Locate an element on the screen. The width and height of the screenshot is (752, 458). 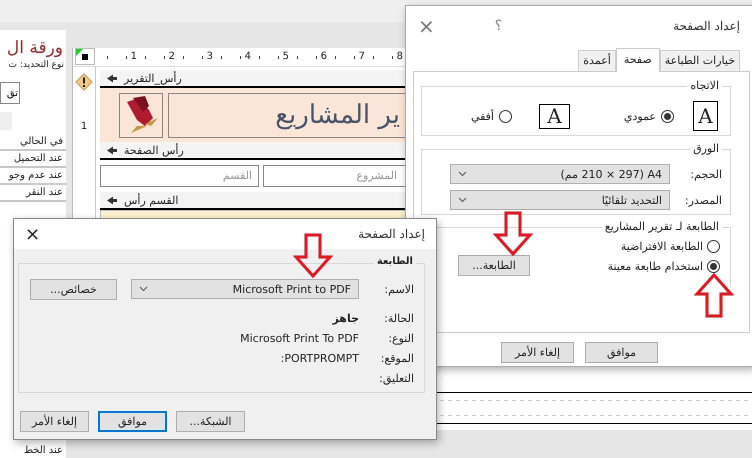
field-value: PORTPROMPT: is located at coordinates (319, 358).